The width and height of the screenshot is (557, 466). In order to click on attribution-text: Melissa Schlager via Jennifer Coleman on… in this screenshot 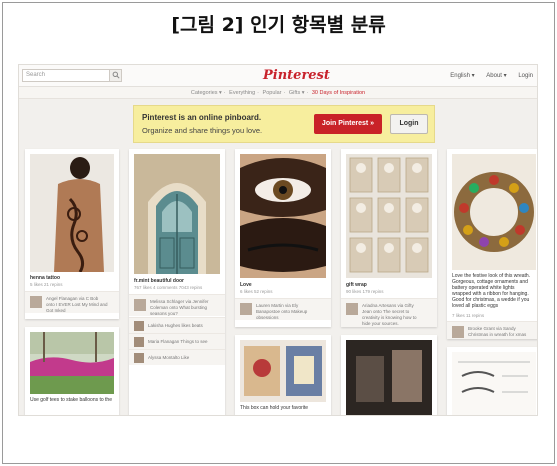, I will do `click(179, 307)`.